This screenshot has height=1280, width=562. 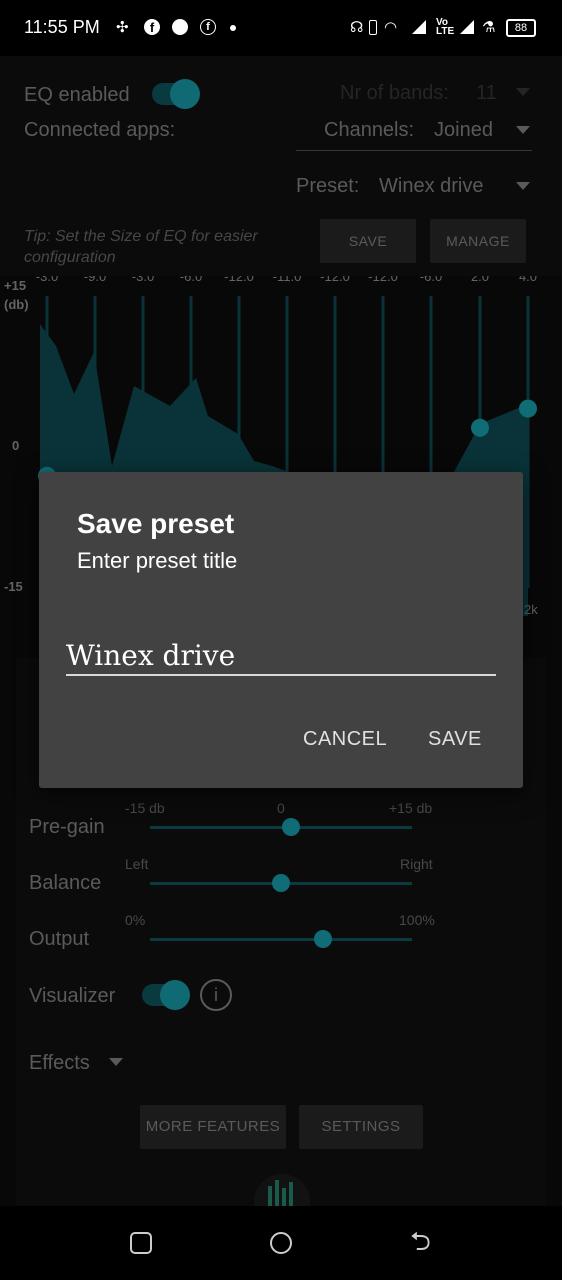 I want to click on back-icon: ⮌, so click(x=420, y=1241).